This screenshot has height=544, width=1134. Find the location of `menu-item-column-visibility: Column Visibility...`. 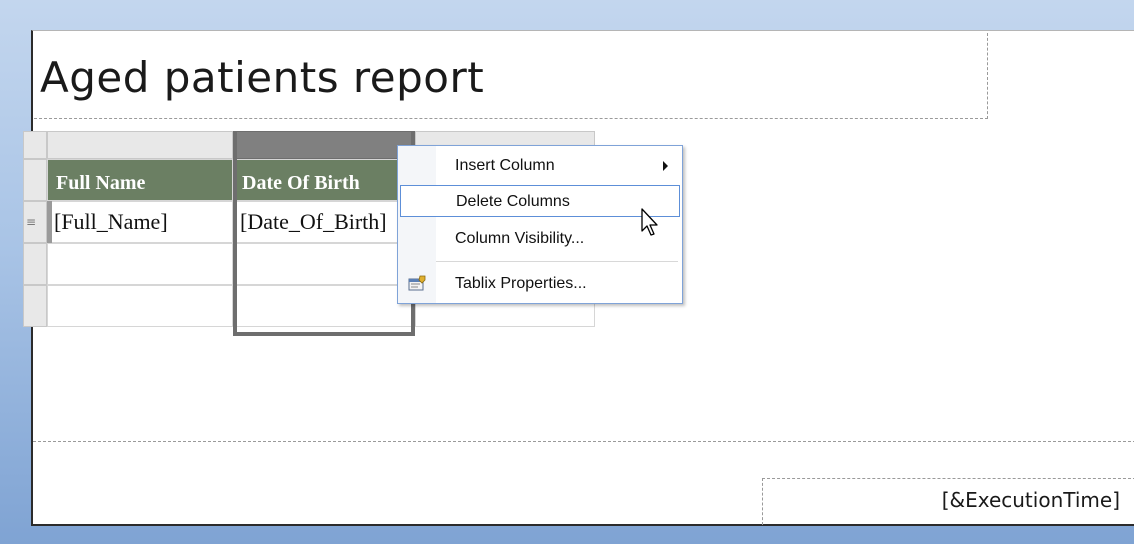

menu-item-column-visibility: Column Visibility... is located at coordinates (540, 239).